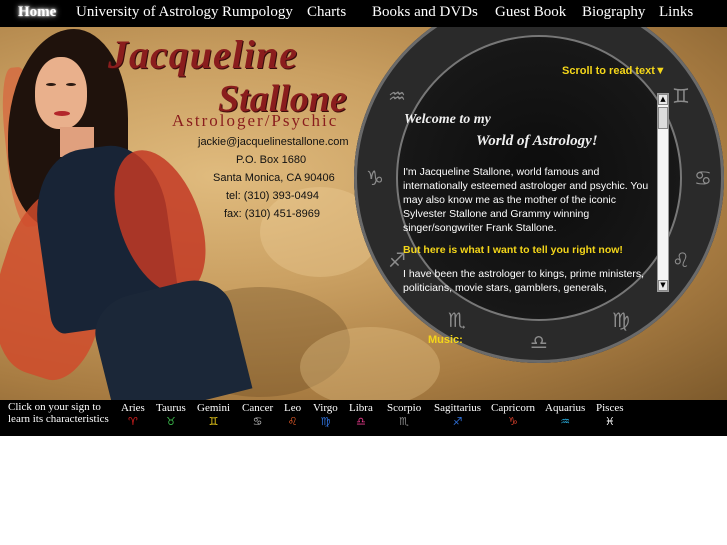 The image size is (727, 545). What do you see at coordinates (613, 12) in the screenshot?
I see `nav-biography: Biography` at bounding box center [613, 12].